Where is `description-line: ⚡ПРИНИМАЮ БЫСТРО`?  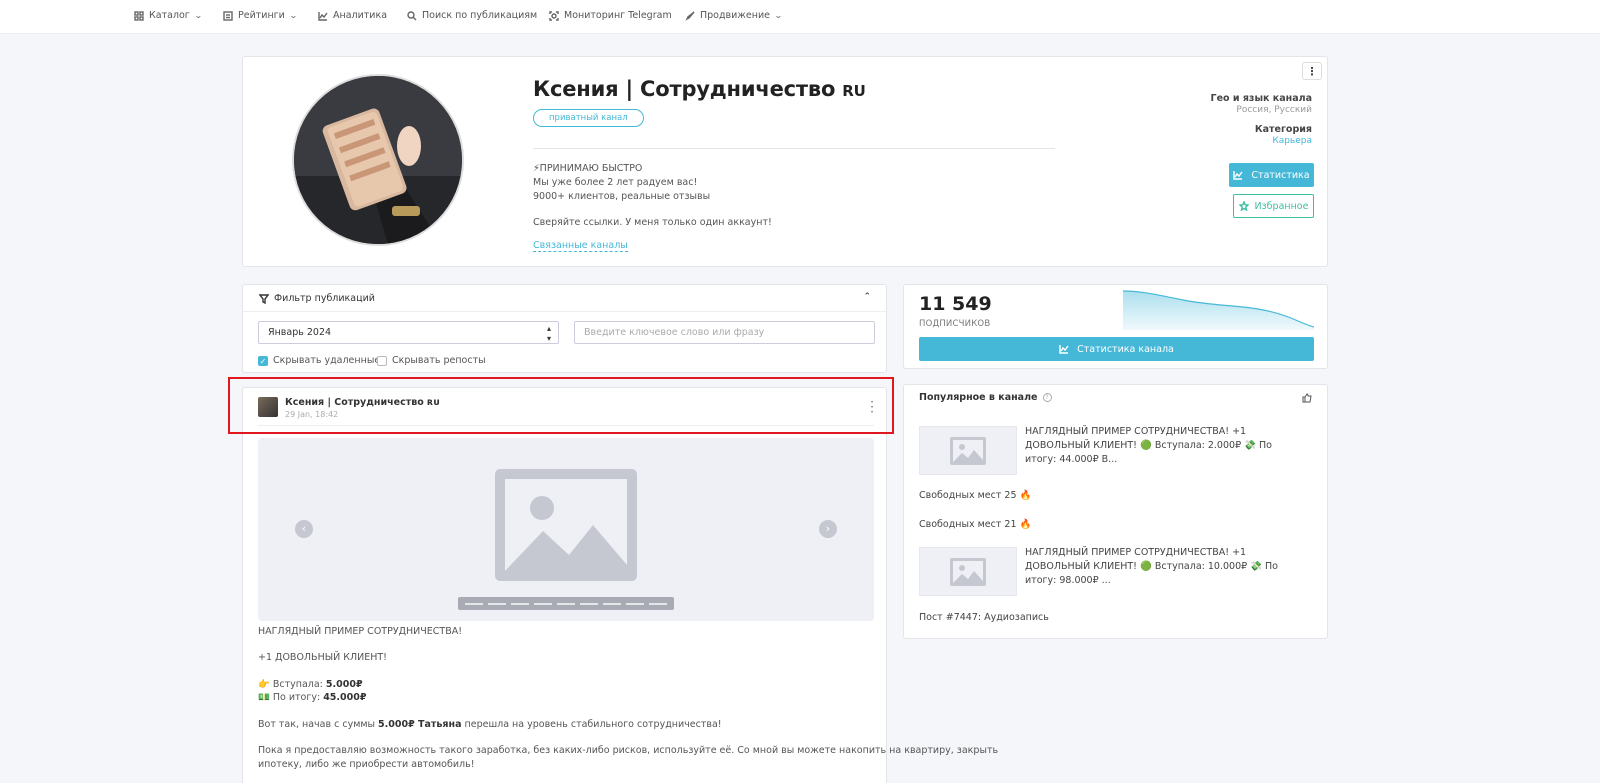
description-line: ⚡ПРИНИМАЮ БЫСТРО is located at coordinates (588, 168).